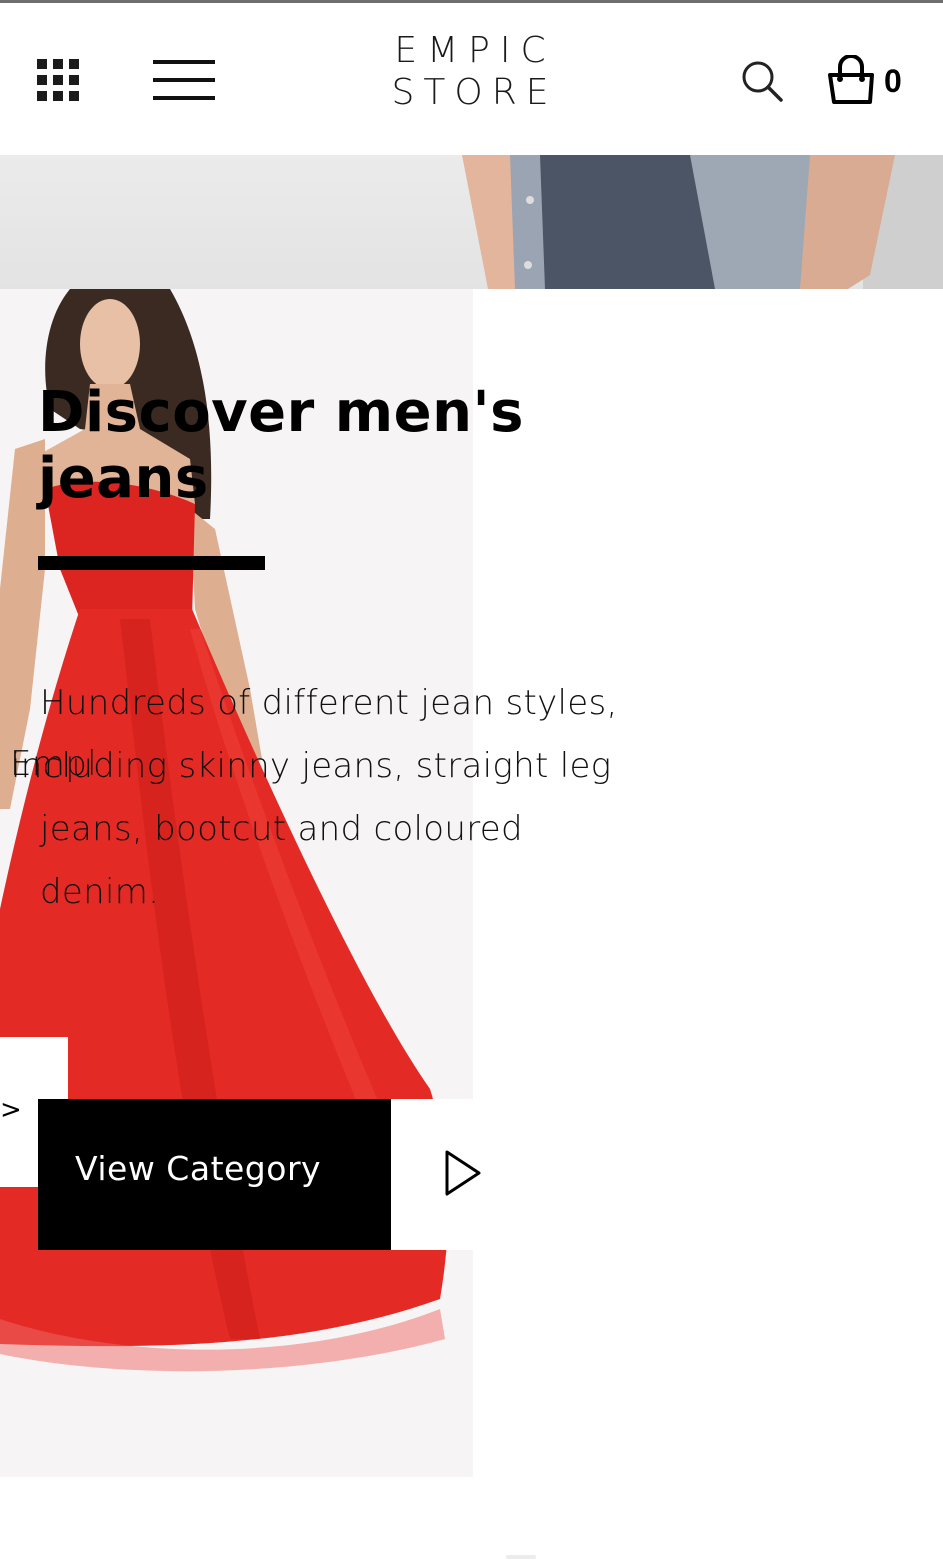  What do you see at coordinates (893, 81) in the screenshot?
I see `cart-count: 0` at bounding box center [893, 81].